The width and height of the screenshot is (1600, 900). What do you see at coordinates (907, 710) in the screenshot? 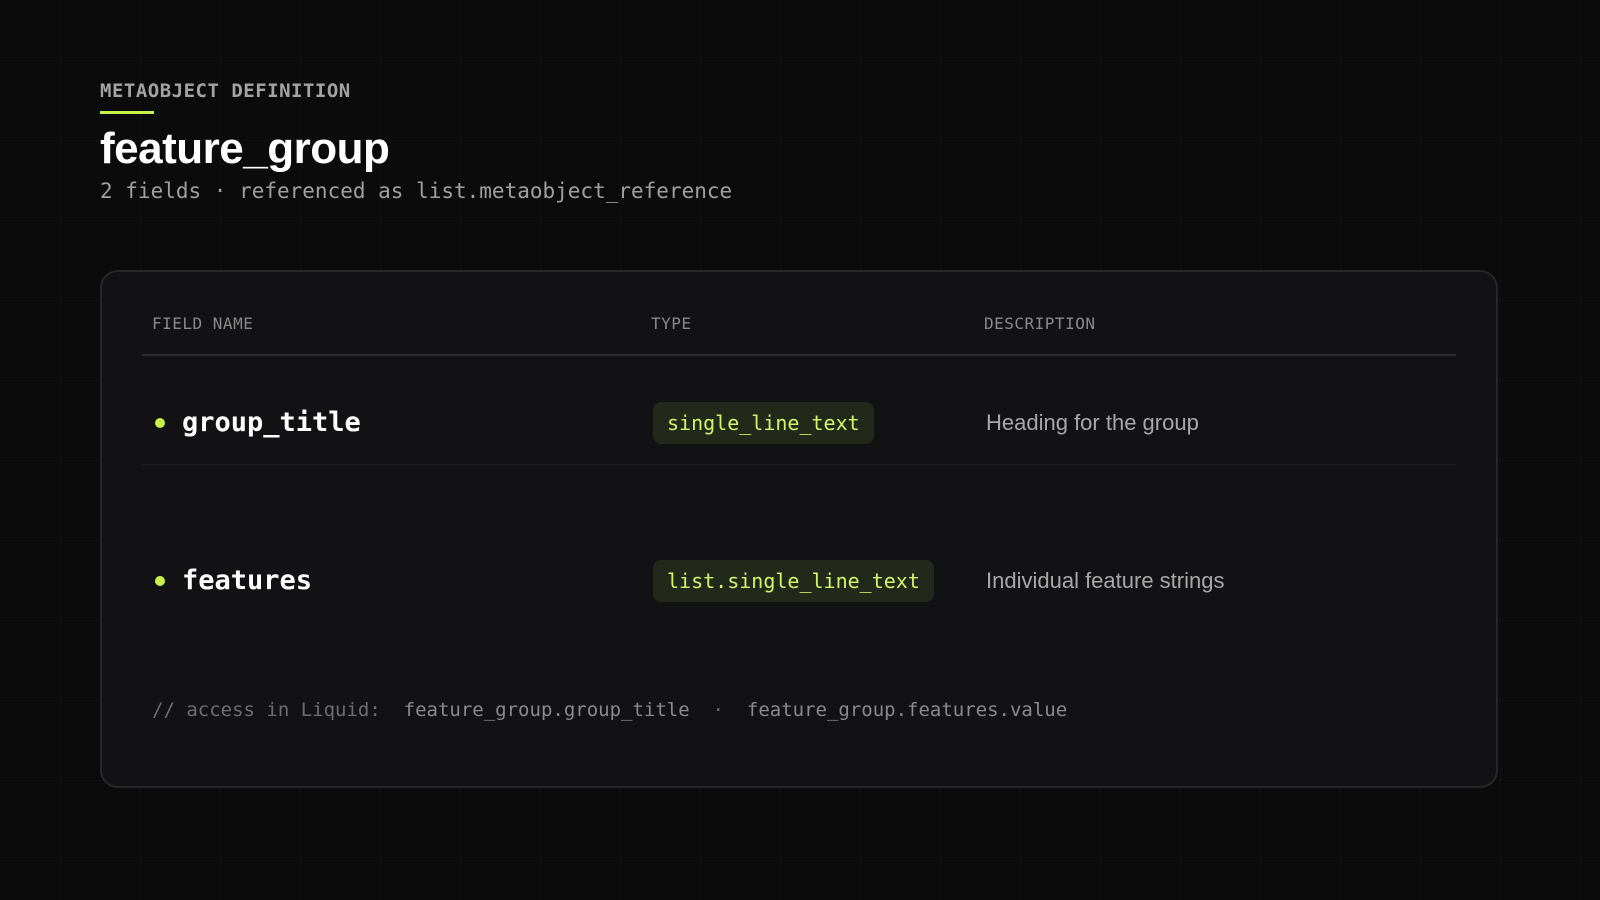
I see `liquid-snippet-features: feature_group.features.value` at bounding box center [907, 710].